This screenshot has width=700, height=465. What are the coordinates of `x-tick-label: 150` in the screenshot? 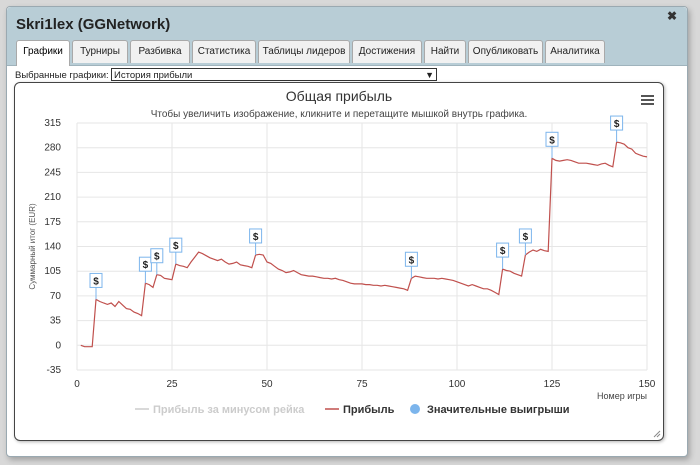 It's located at (647, 384).